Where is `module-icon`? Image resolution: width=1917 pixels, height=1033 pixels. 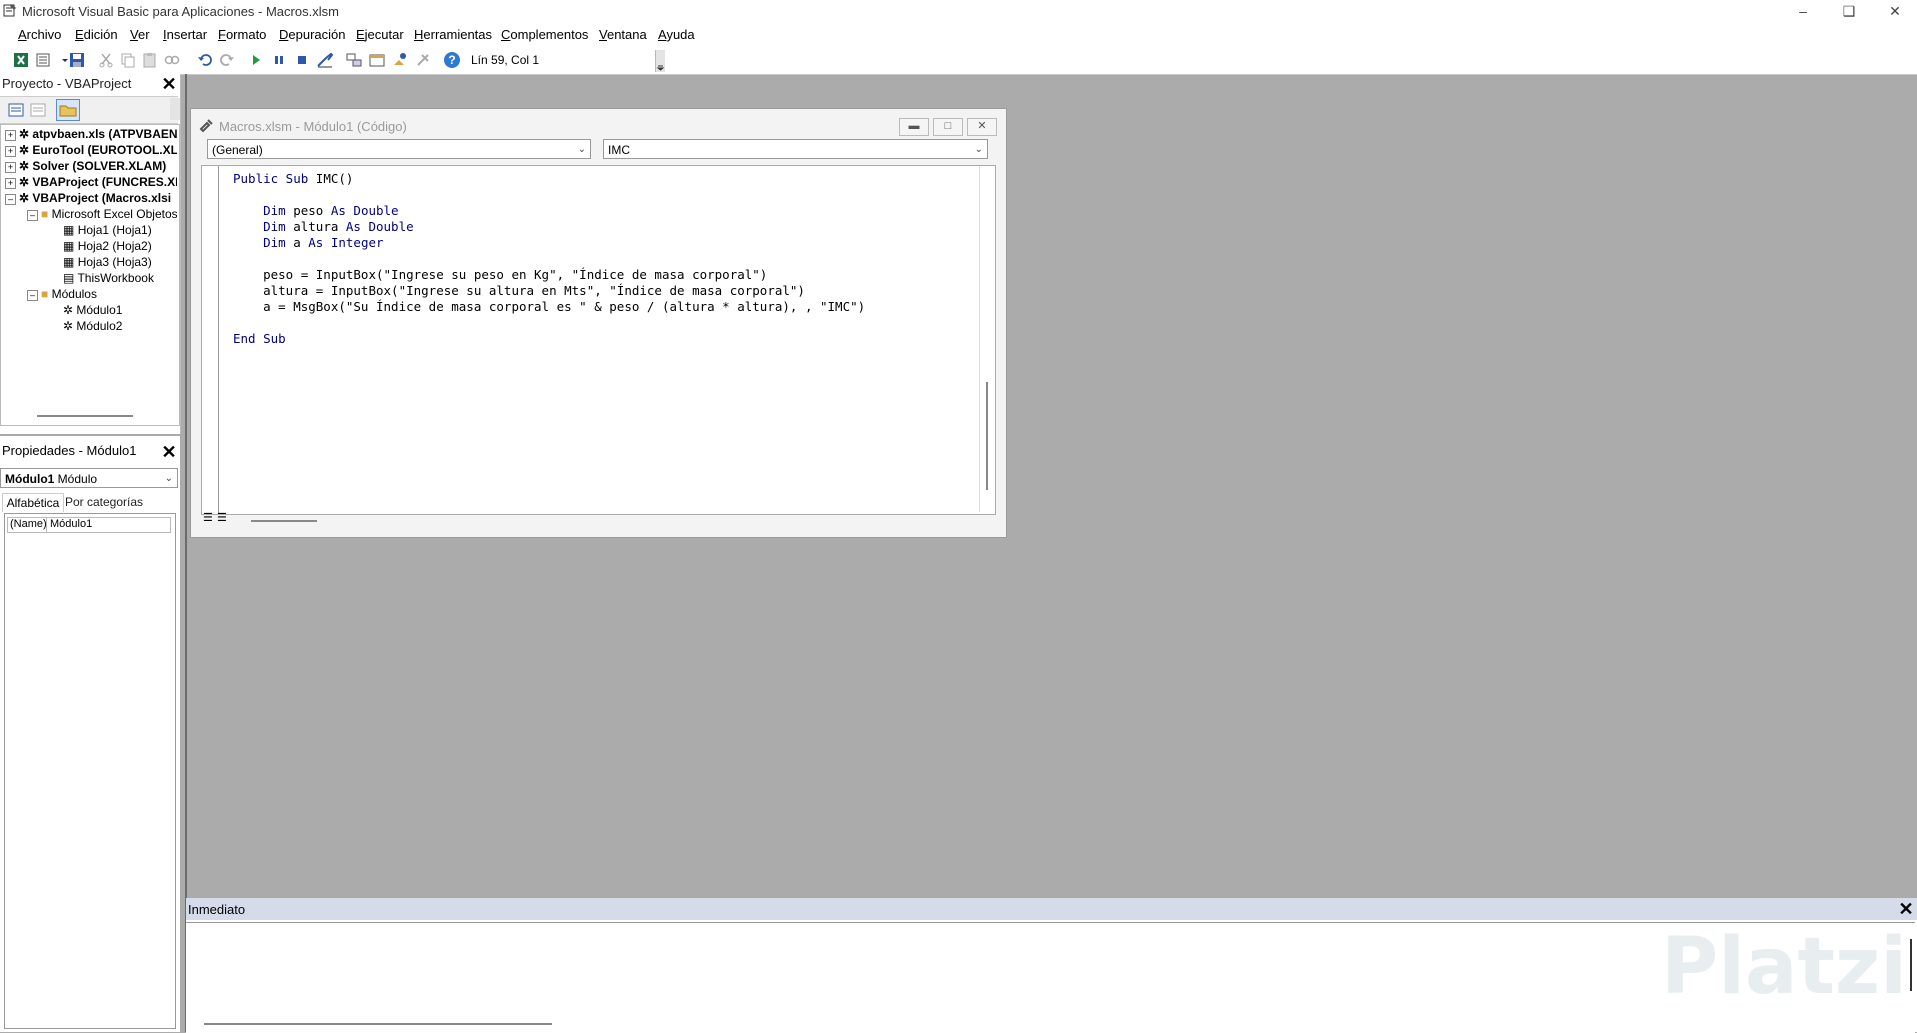
module-icon is located at coordinates (207, 125).